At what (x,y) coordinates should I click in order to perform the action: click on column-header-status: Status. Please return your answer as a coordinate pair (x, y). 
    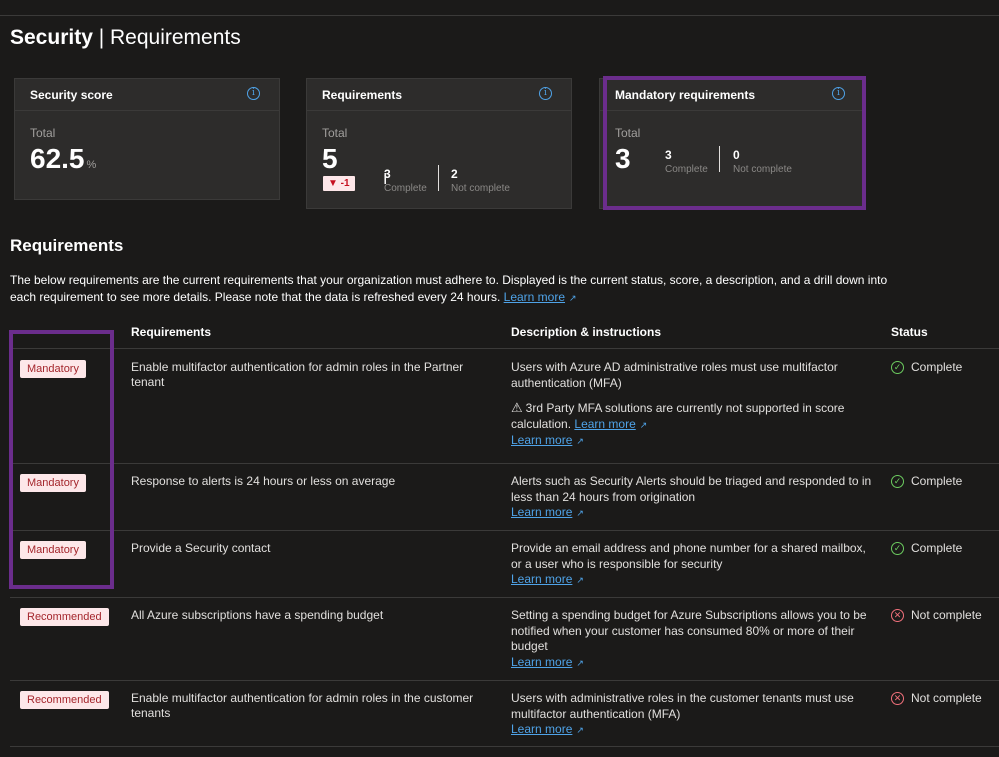
    Looking at the image, I should click on (909, 332).